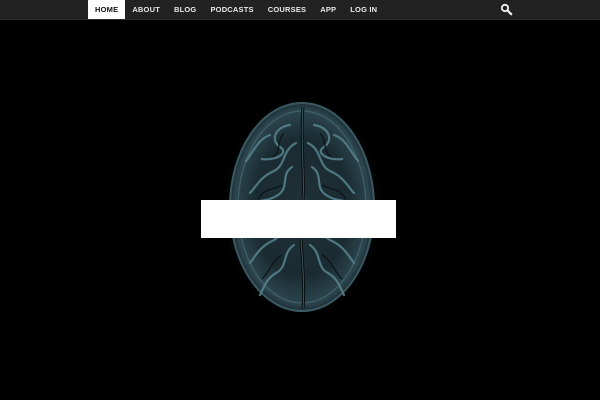  Describe the element at coordinates (231, 9) in the screenshot. I see `nav-item-podcasts: PODCASTS` at that location.